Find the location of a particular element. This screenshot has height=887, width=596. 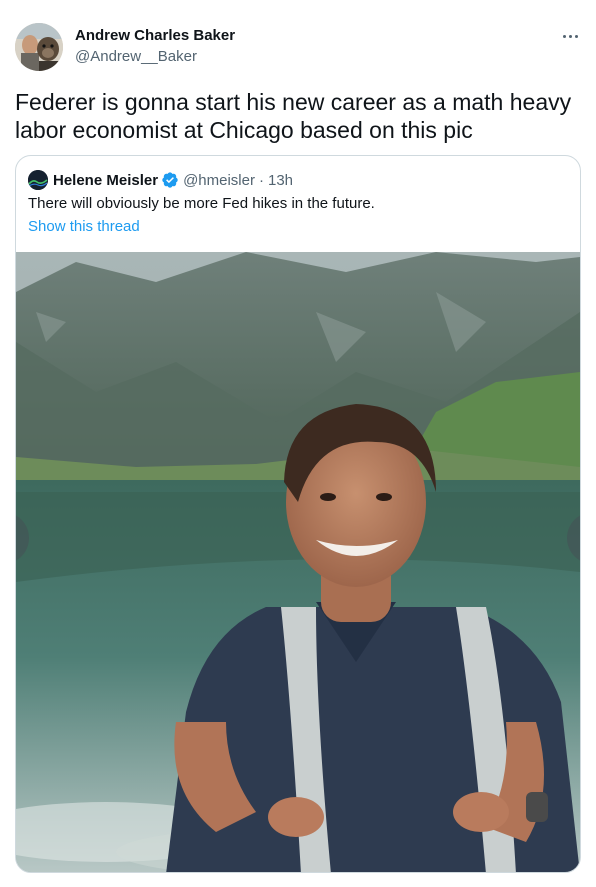

more-options-icon is located at coordinates (570, 36).